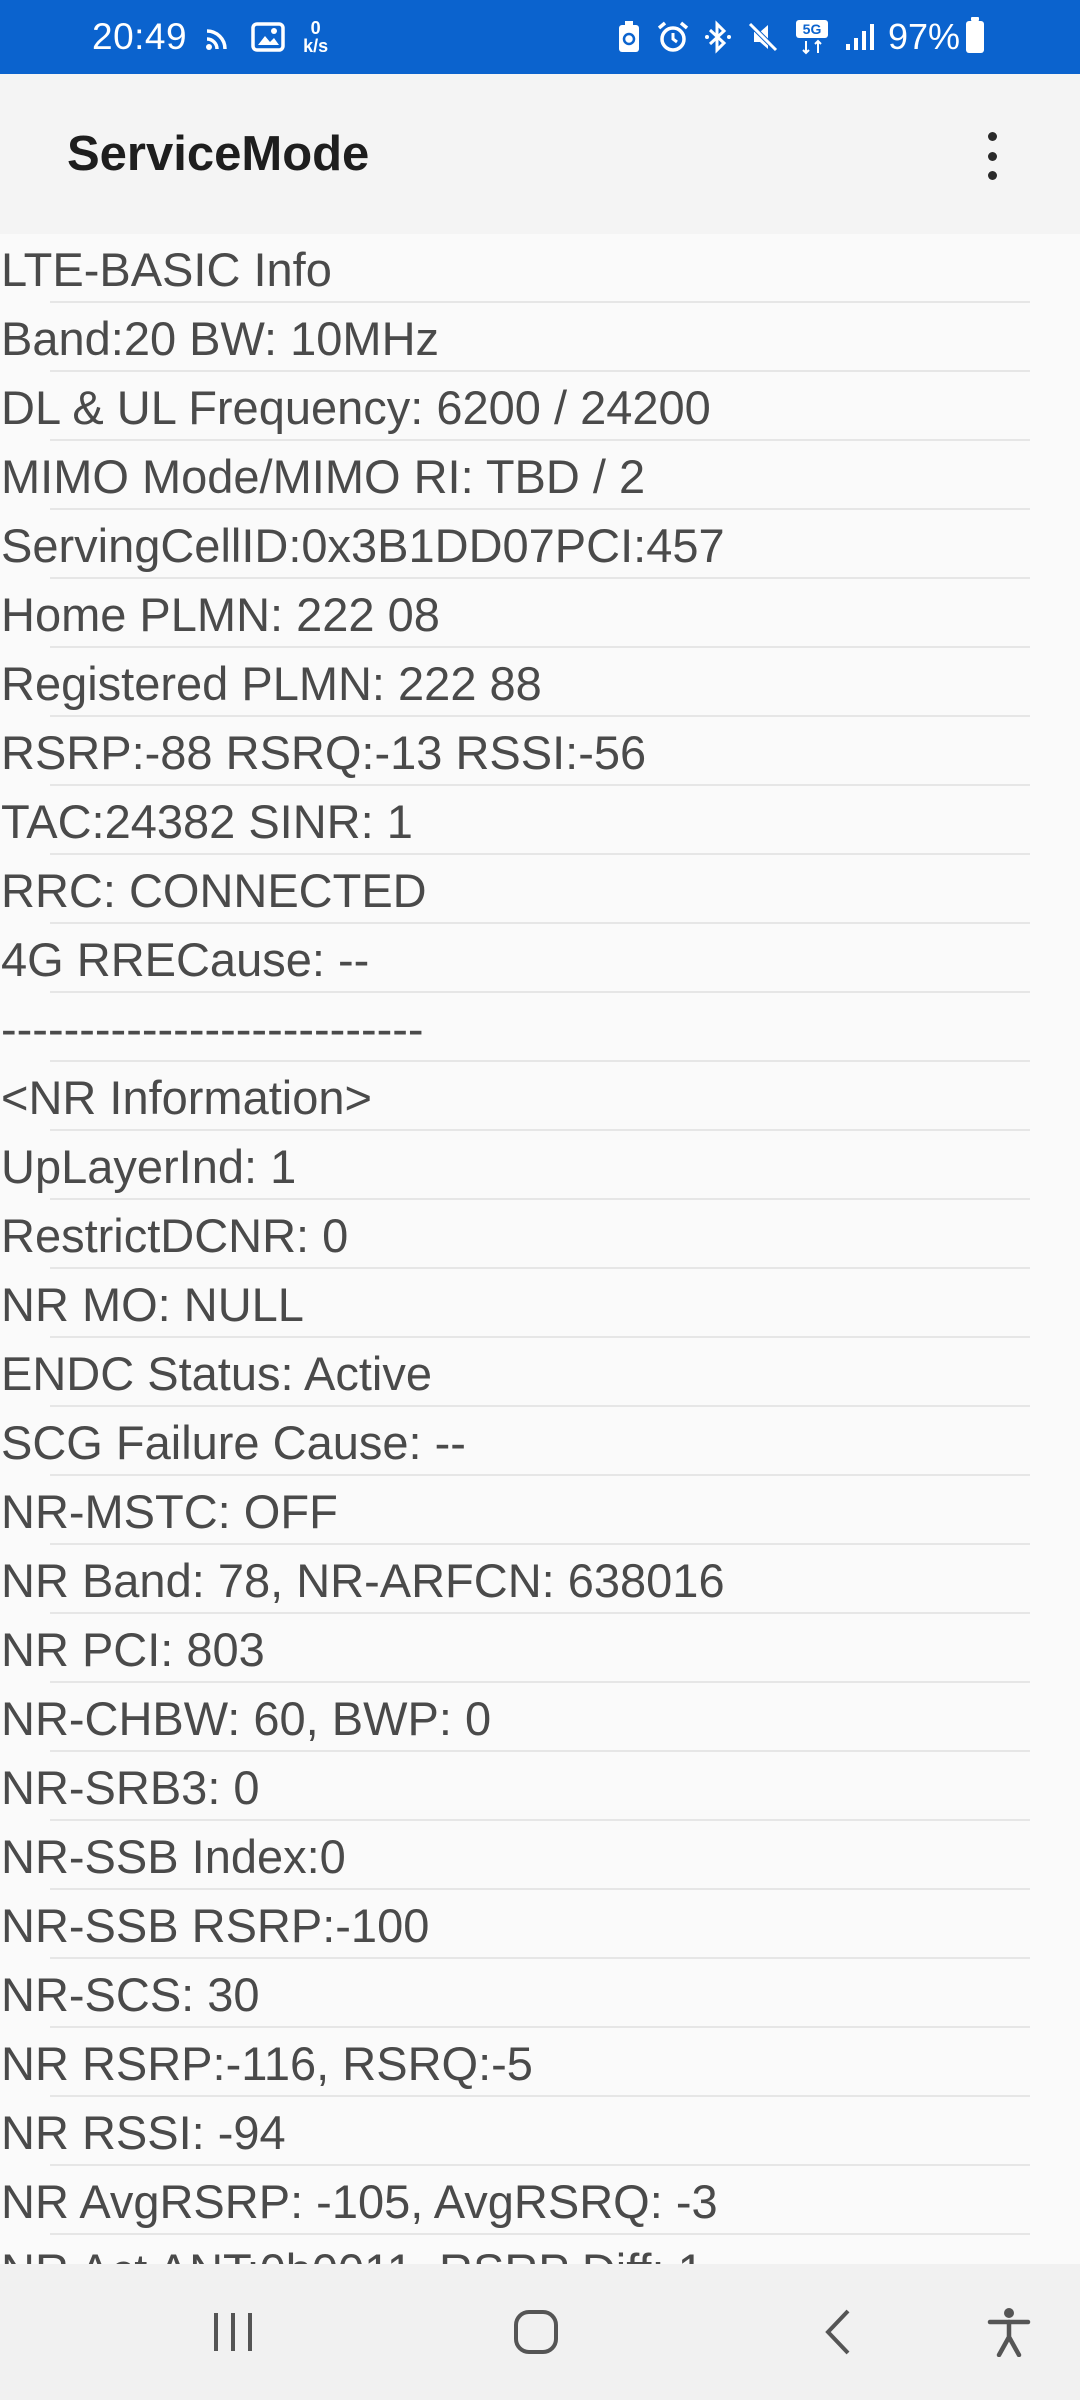 This screenshot has height=2400, width=1080. I want to click on list-item-text: ServingCellID:0x3B1DD07PCI:457, so click(363, 545).